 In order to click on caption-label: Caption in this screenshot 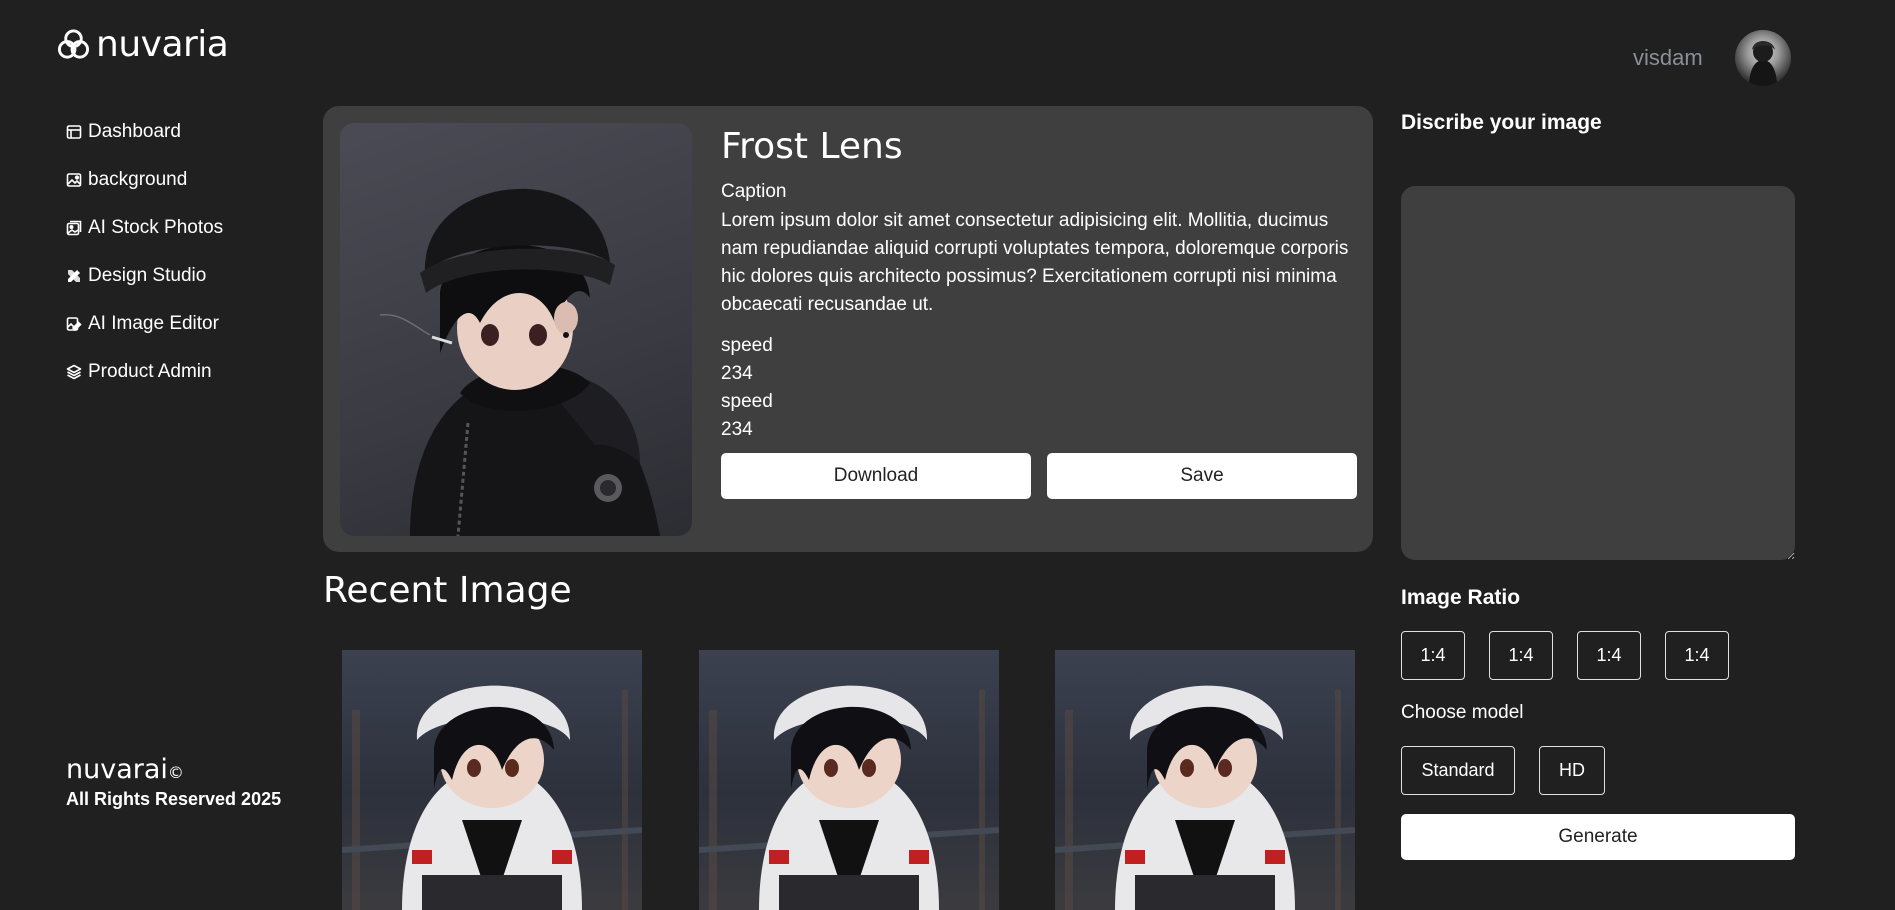, I will do `click(754, 191)`.